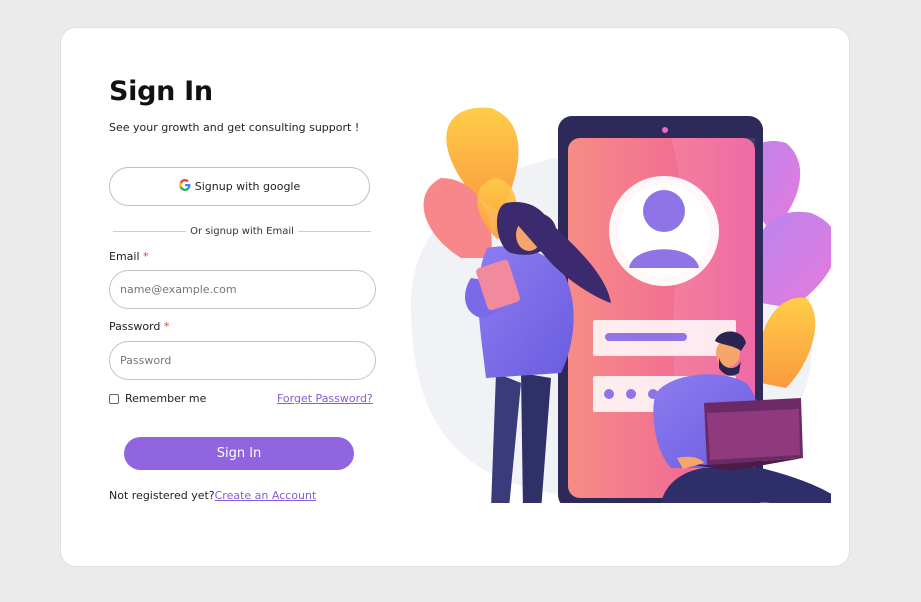 The image size is (921, 602). Describe the element at coordinates (334, 231) in the screenshot. I see `divider-line-right` at that location.